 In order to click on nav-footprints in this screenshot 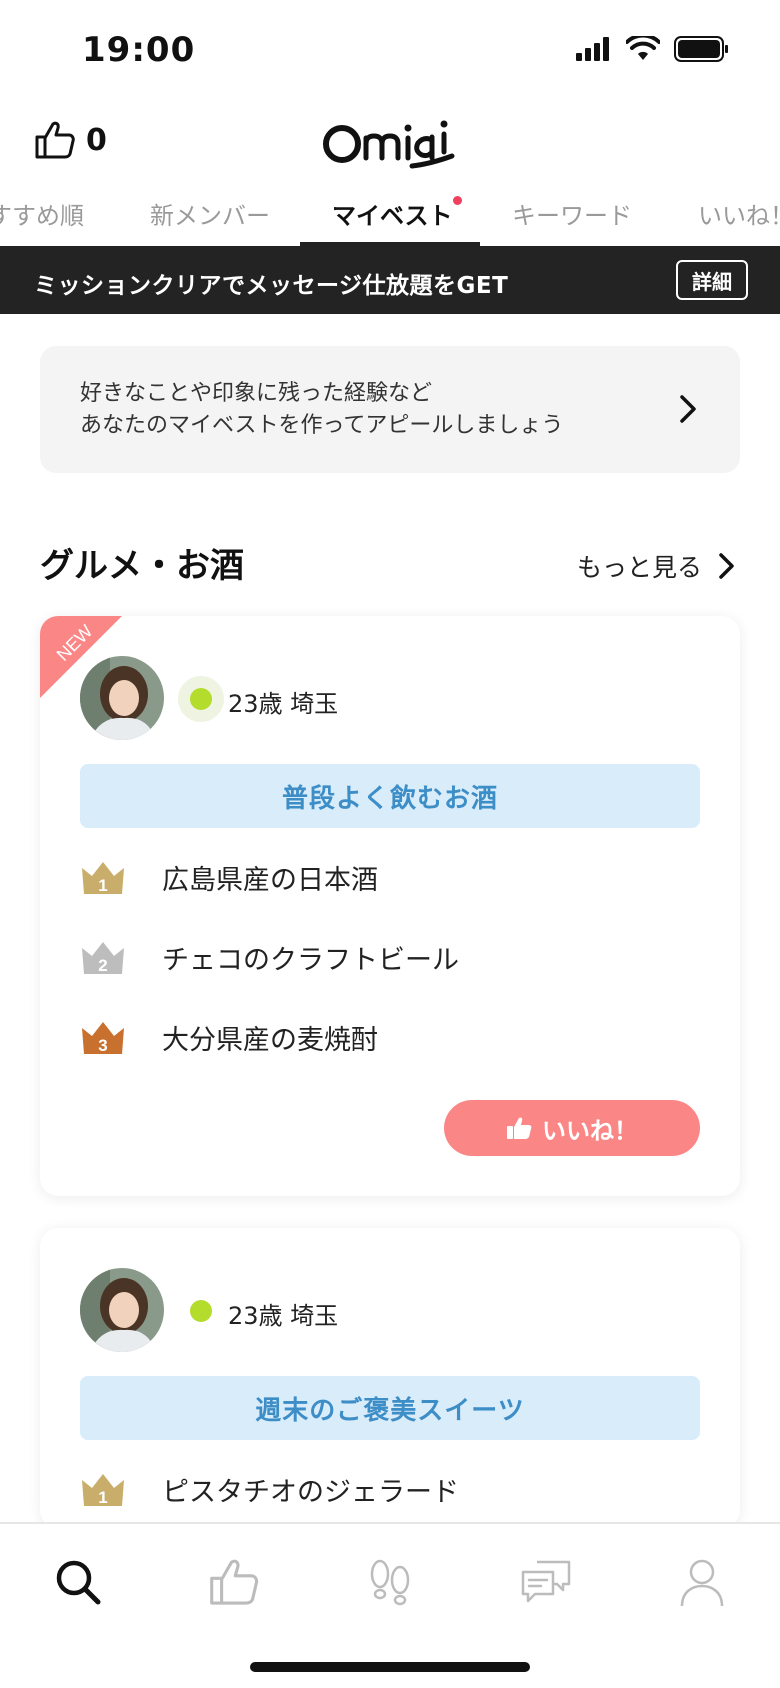, I will do `click(390, 1582)`.